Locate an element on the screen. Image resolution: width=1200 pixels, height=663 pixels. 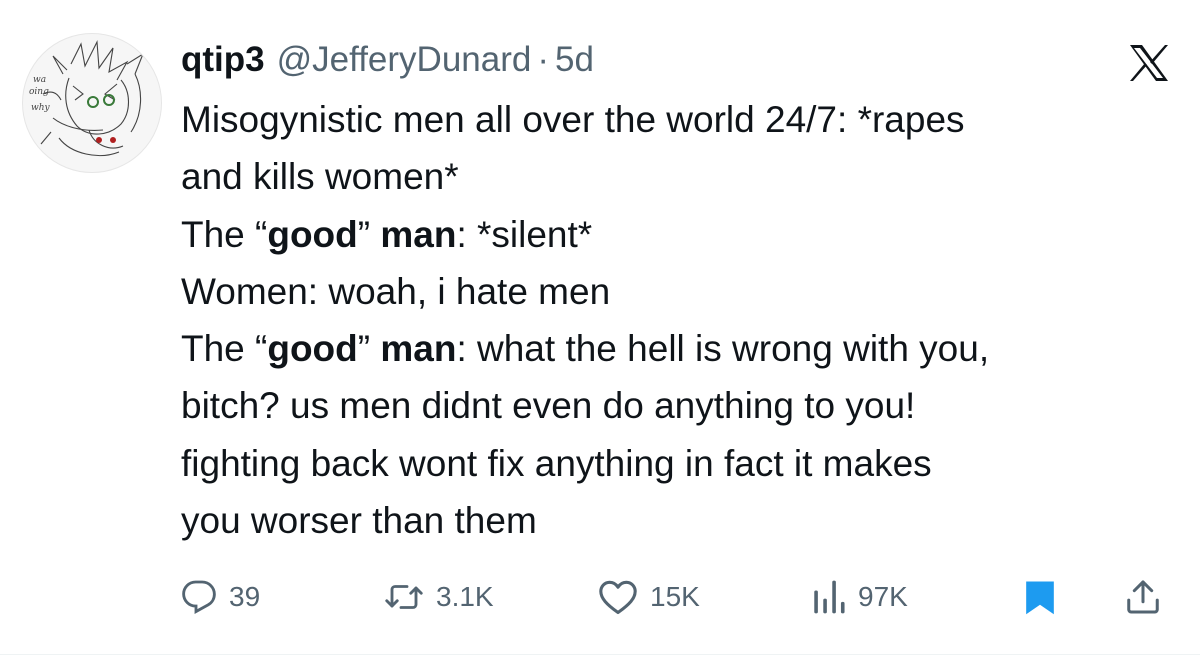
avatar: wa oing why is located at coordinates (92, 103).